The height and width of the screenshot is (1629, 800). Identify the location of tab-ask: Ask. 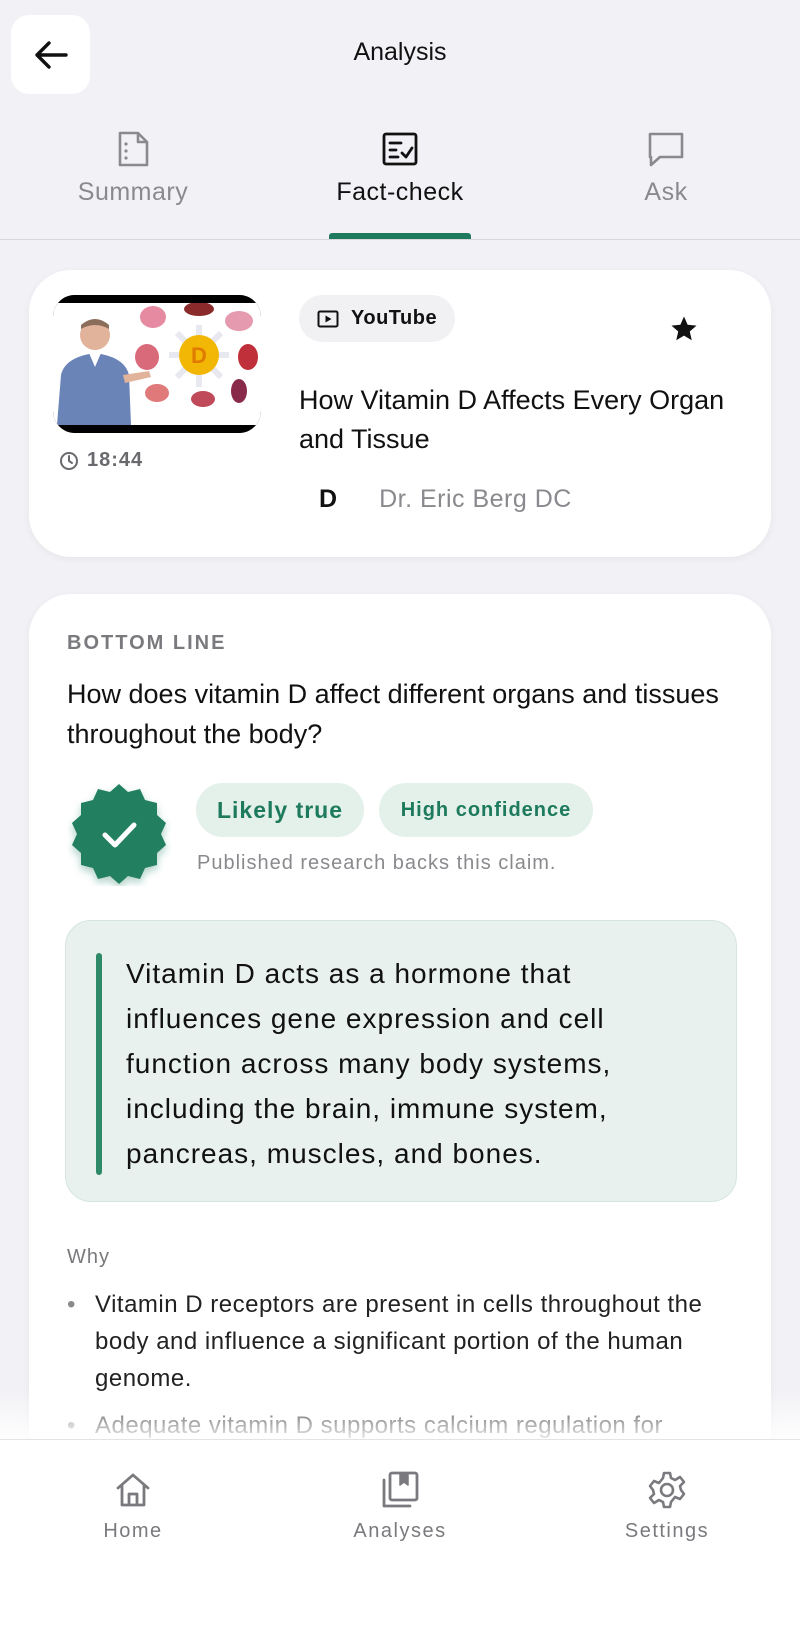
(666, 168).